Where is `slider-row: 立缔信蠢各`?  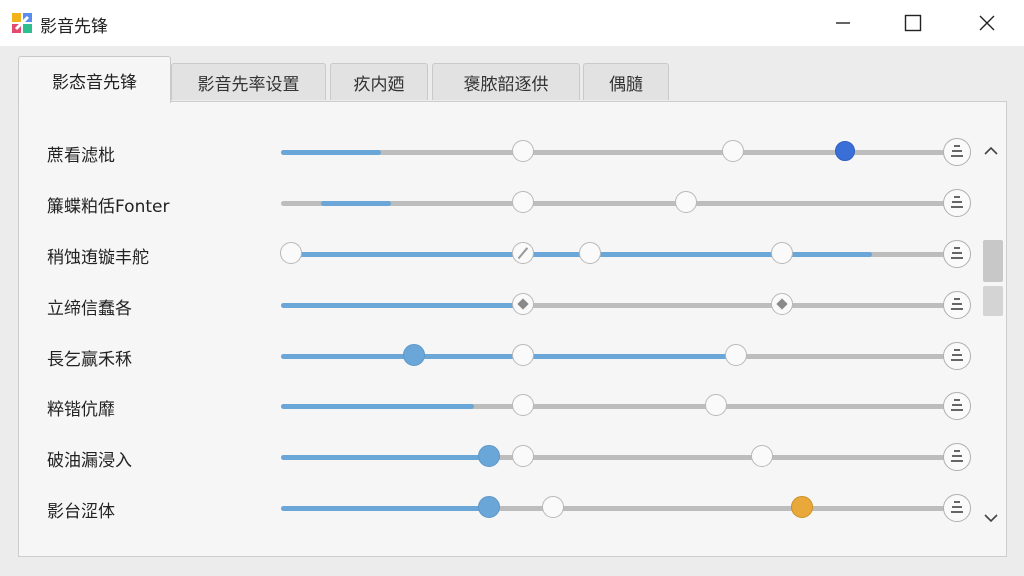
slider-row: 立缔信蠢各 is located at coordinates (512, 306).